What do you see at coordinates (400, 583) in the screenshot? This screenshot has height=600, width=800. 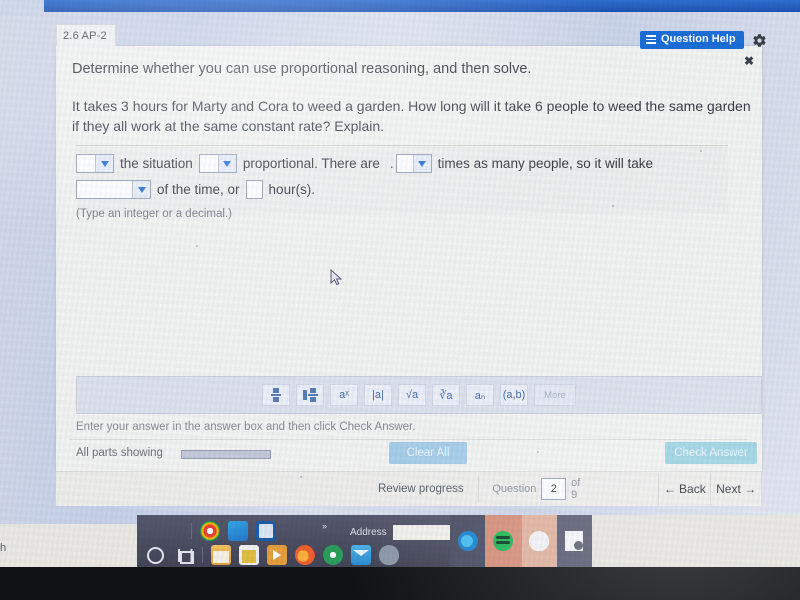 I see `laptop-bezel-bottom` at bounding box center [400, 583].